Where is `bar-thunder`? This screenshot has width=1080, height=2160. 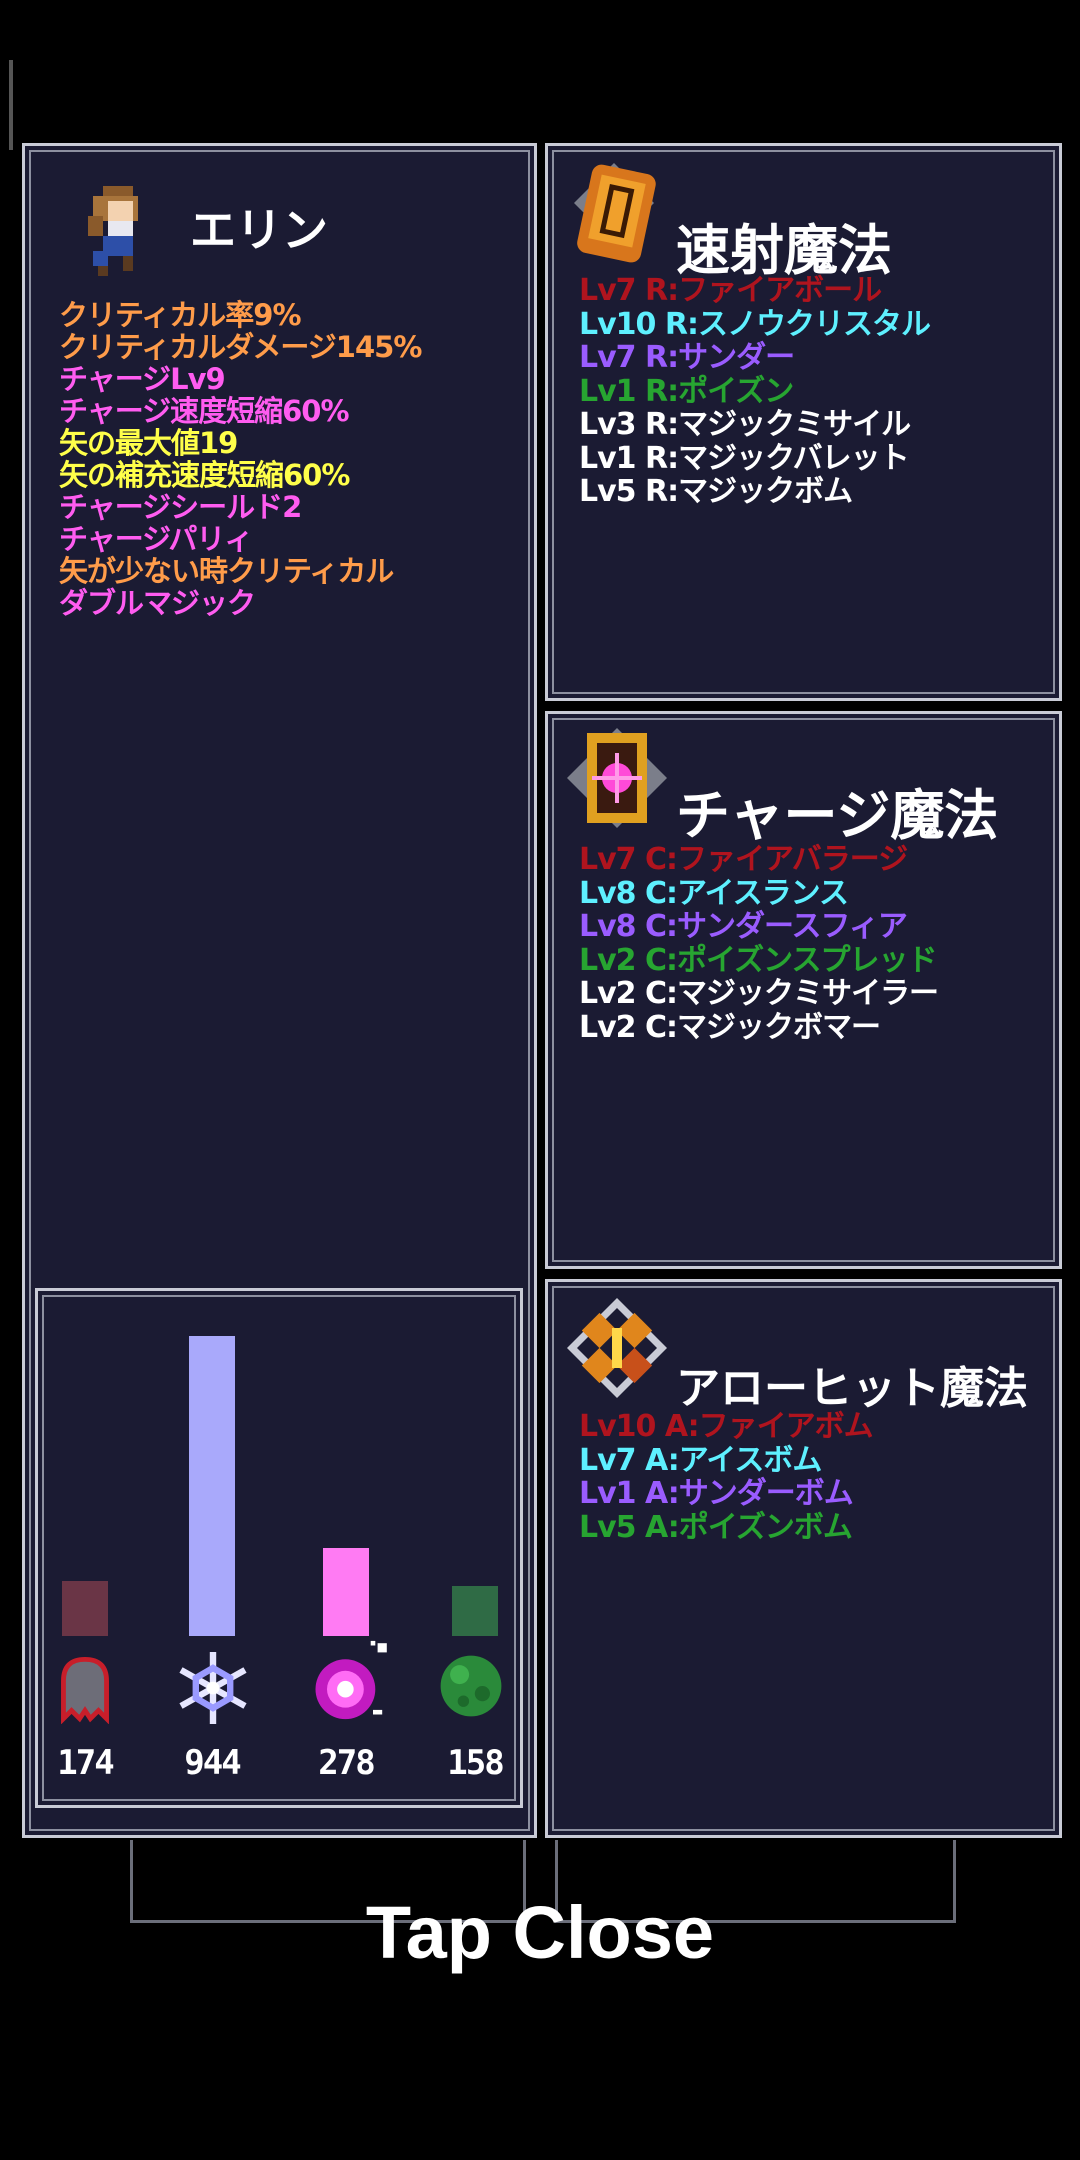 bar-thunder is located at coordinates (346, 1592).